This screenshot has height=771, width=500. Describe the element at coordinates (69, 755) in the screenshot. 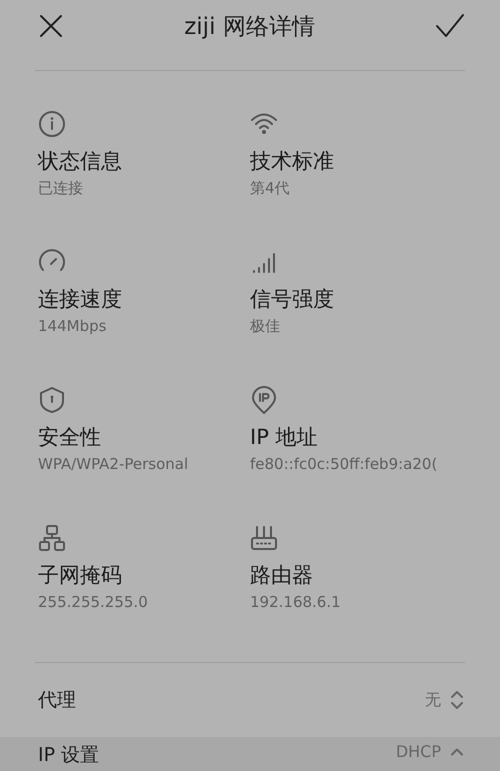

I see `setting-label: IP 设置` at that location.